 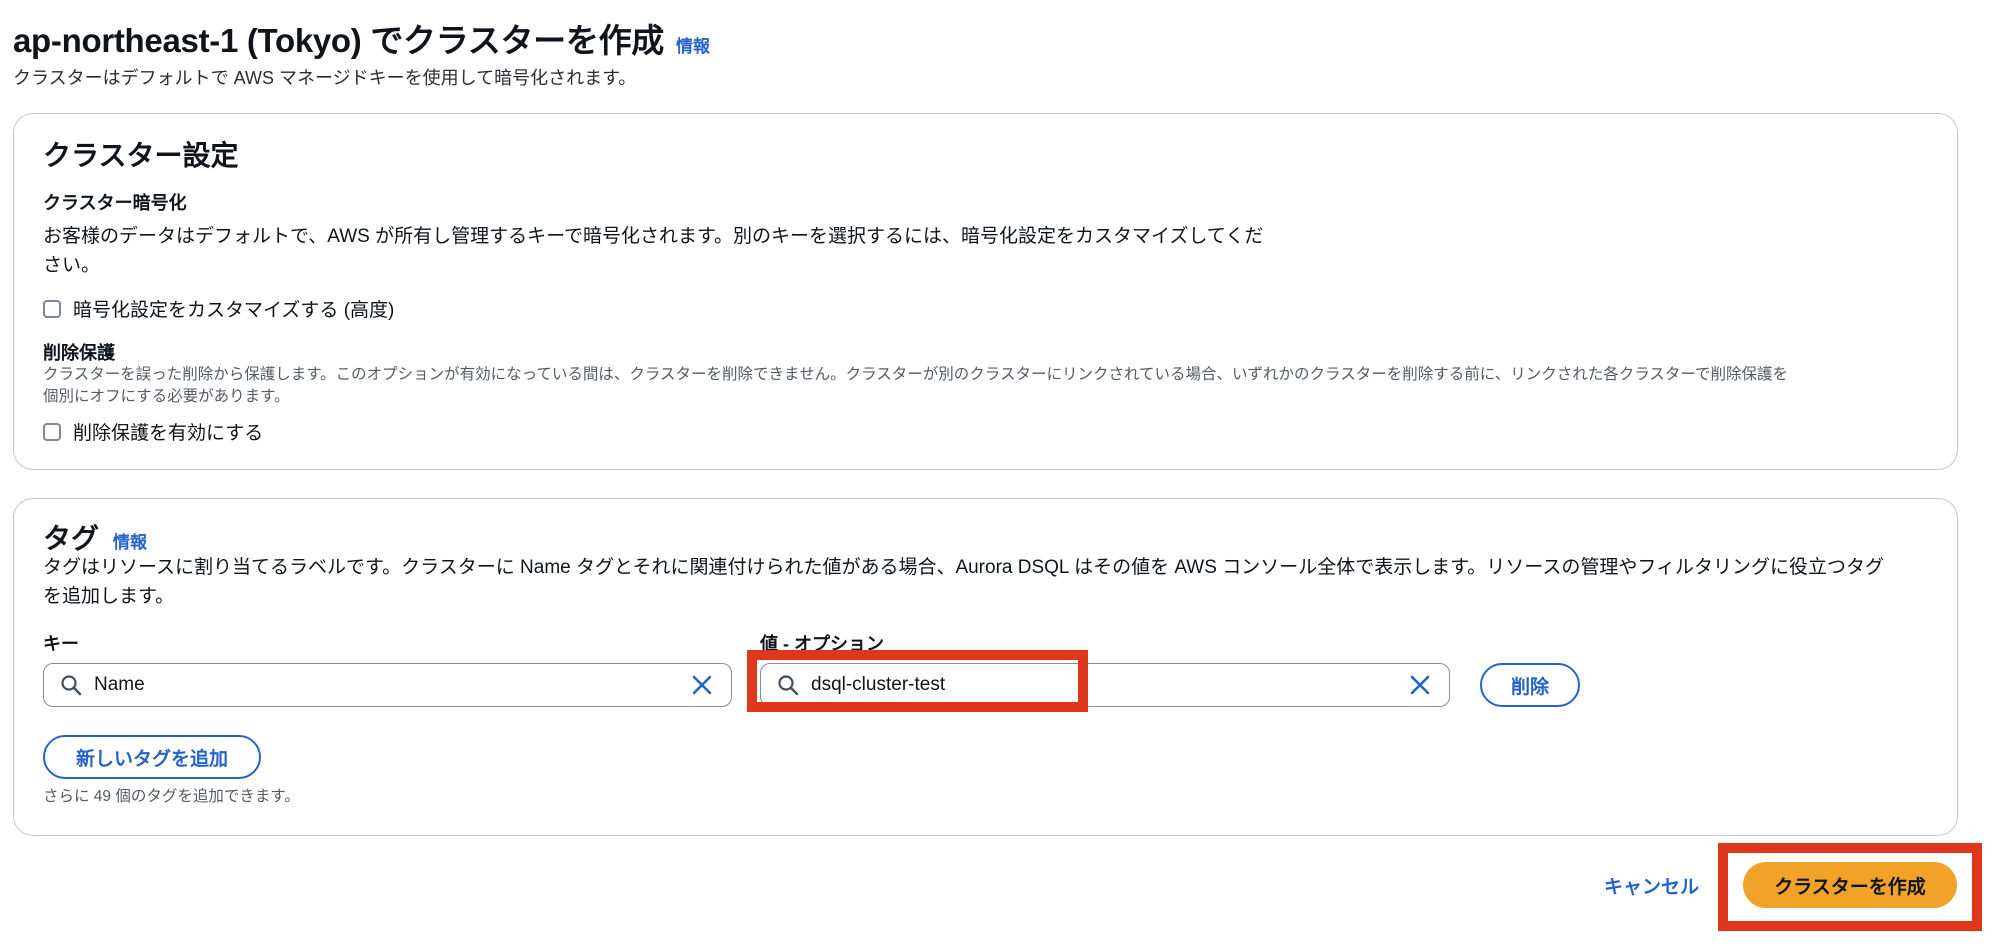 I want to click on tag-value-value: dsql-cluster-test, so click(x=878, y=684).